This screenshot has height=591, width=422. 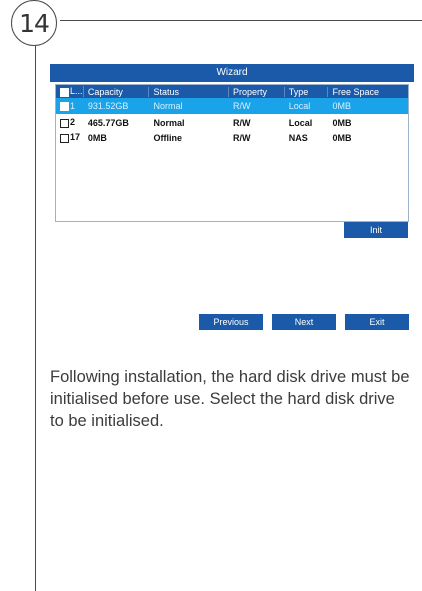 What do you see at coordinates (257, 91) in the screenshot?
I see `column-header-property: Property` at bounding box center [257, 91].